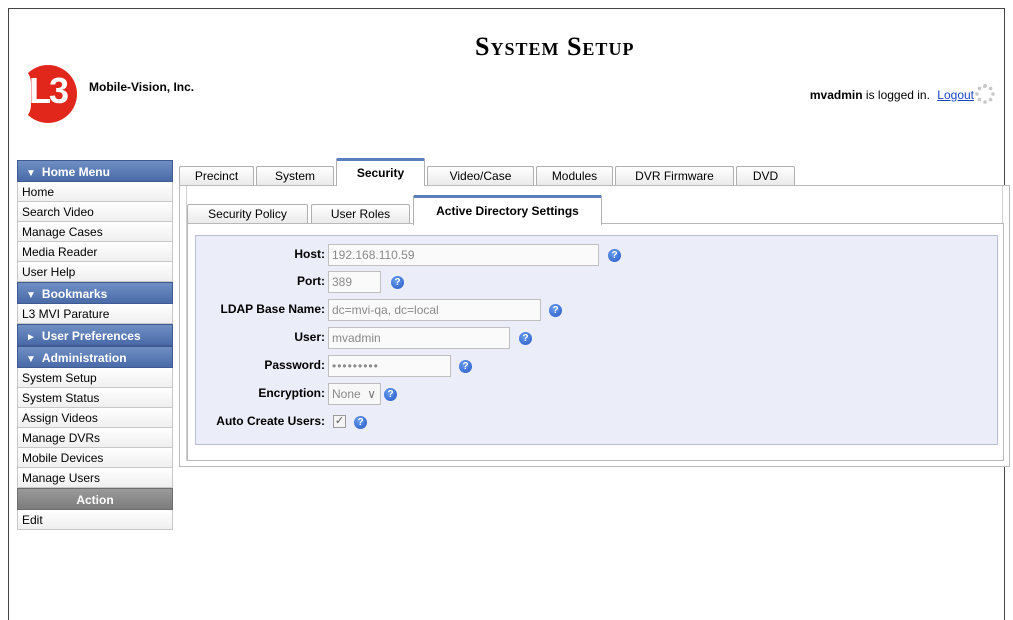 The width and height of the screenshot is (1013, 620). I want to click on sidebar-item-assign-videos: Assign Videos, so click(95, 418).